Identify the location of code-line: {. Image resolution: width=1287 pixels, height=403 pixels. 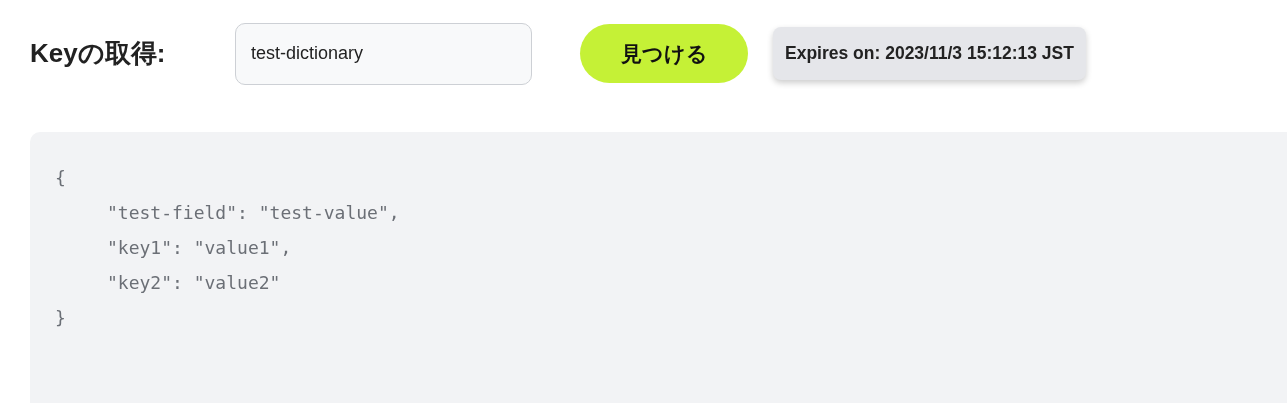
(60, 178).